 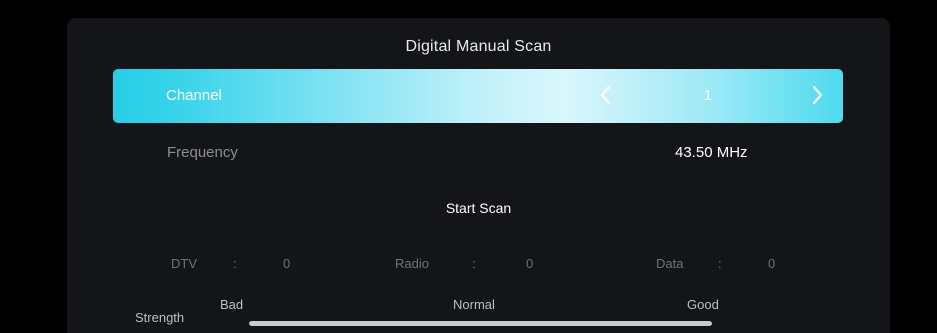 I want to click on radio-count: 0, so click(x=530, y=263).